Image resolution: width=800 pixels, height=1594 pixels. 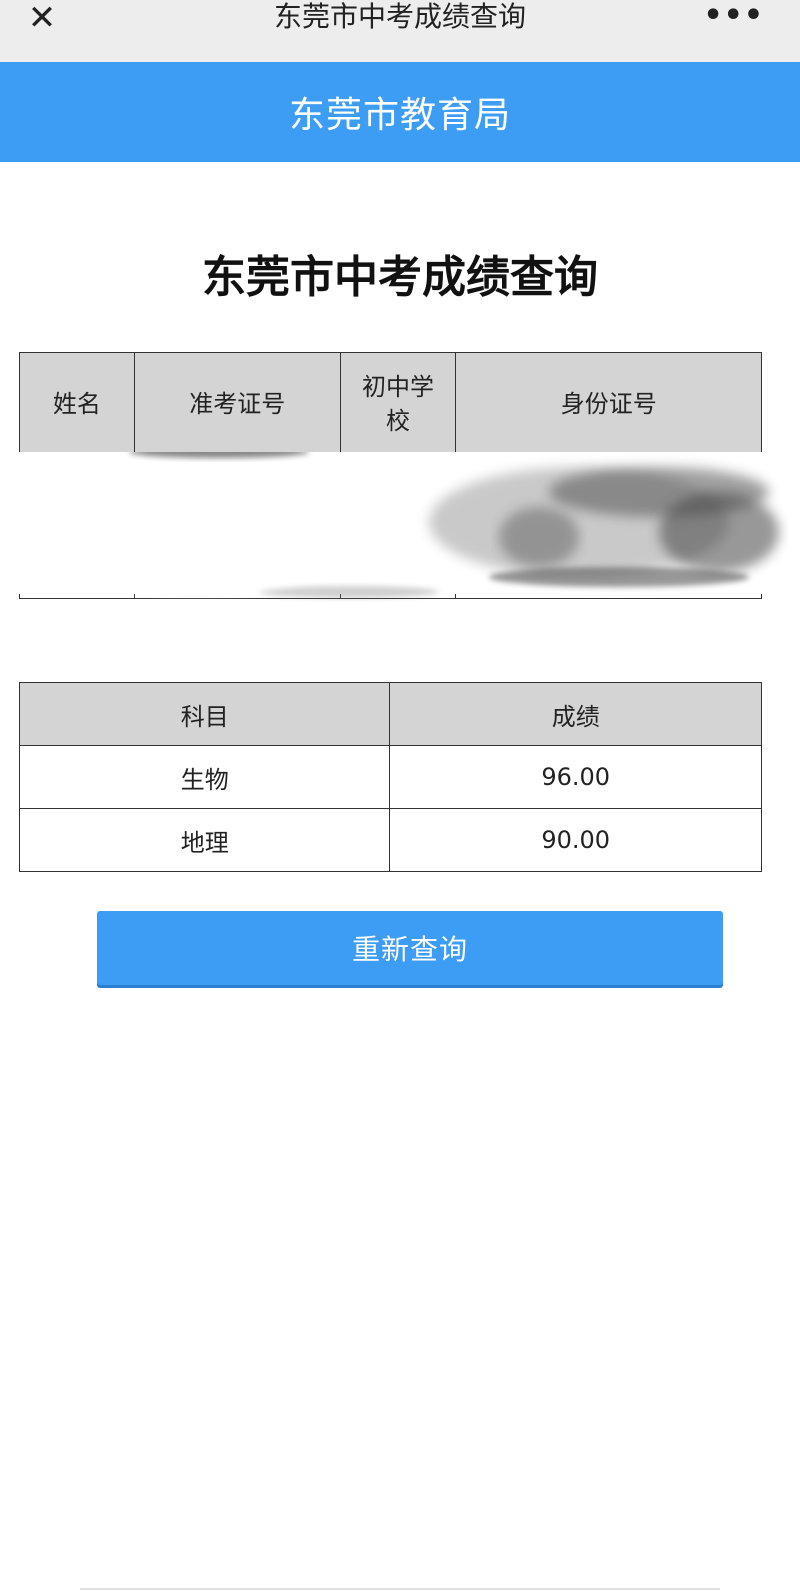 I want to click on score-cell: 90.00, so click(x=575, y=840).